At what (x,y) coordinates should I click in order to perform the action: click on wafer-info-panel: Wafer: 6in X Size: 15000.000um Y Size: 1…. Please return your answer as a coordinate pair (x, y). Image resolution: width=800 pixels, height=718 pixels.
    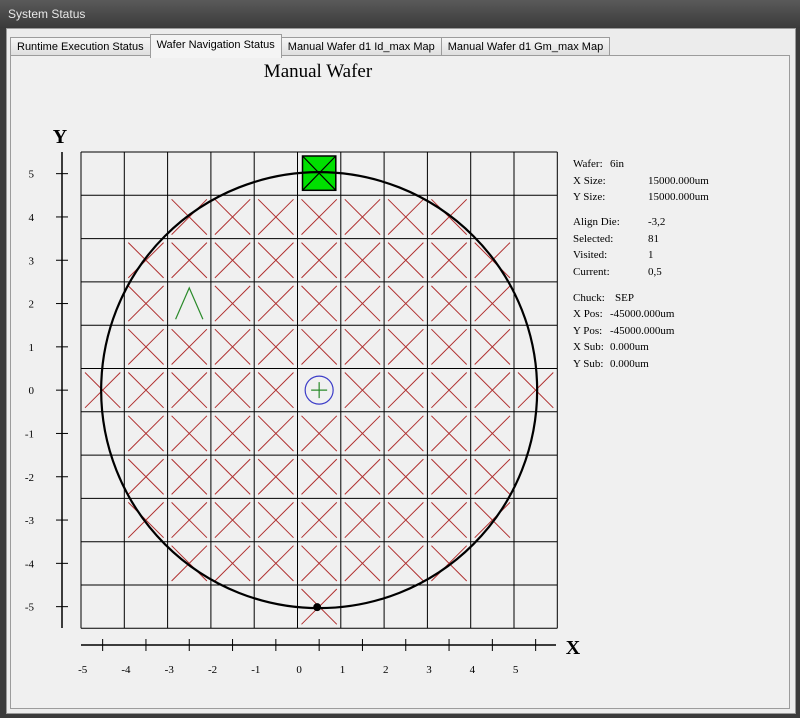
    Looking at the image, I should click on (673, 268).